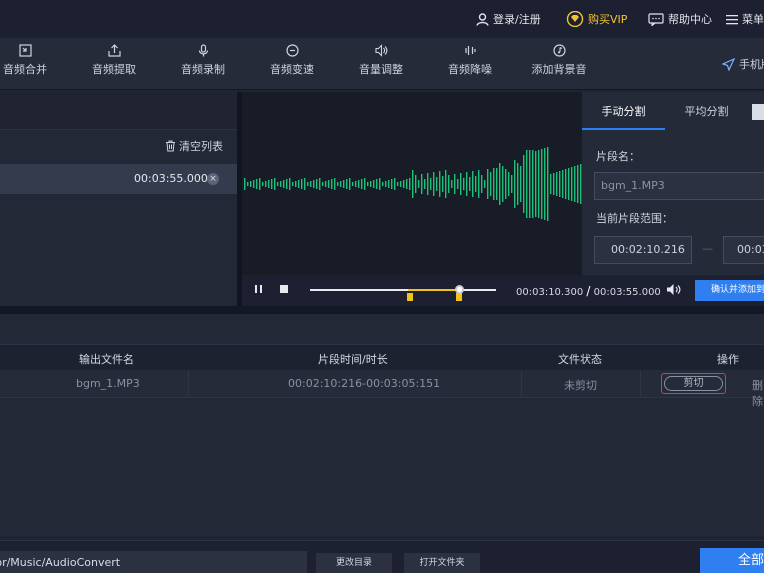  Describe the element at coordinates (459, 289) in the screenshot. I see `playhead-handle` at that location.